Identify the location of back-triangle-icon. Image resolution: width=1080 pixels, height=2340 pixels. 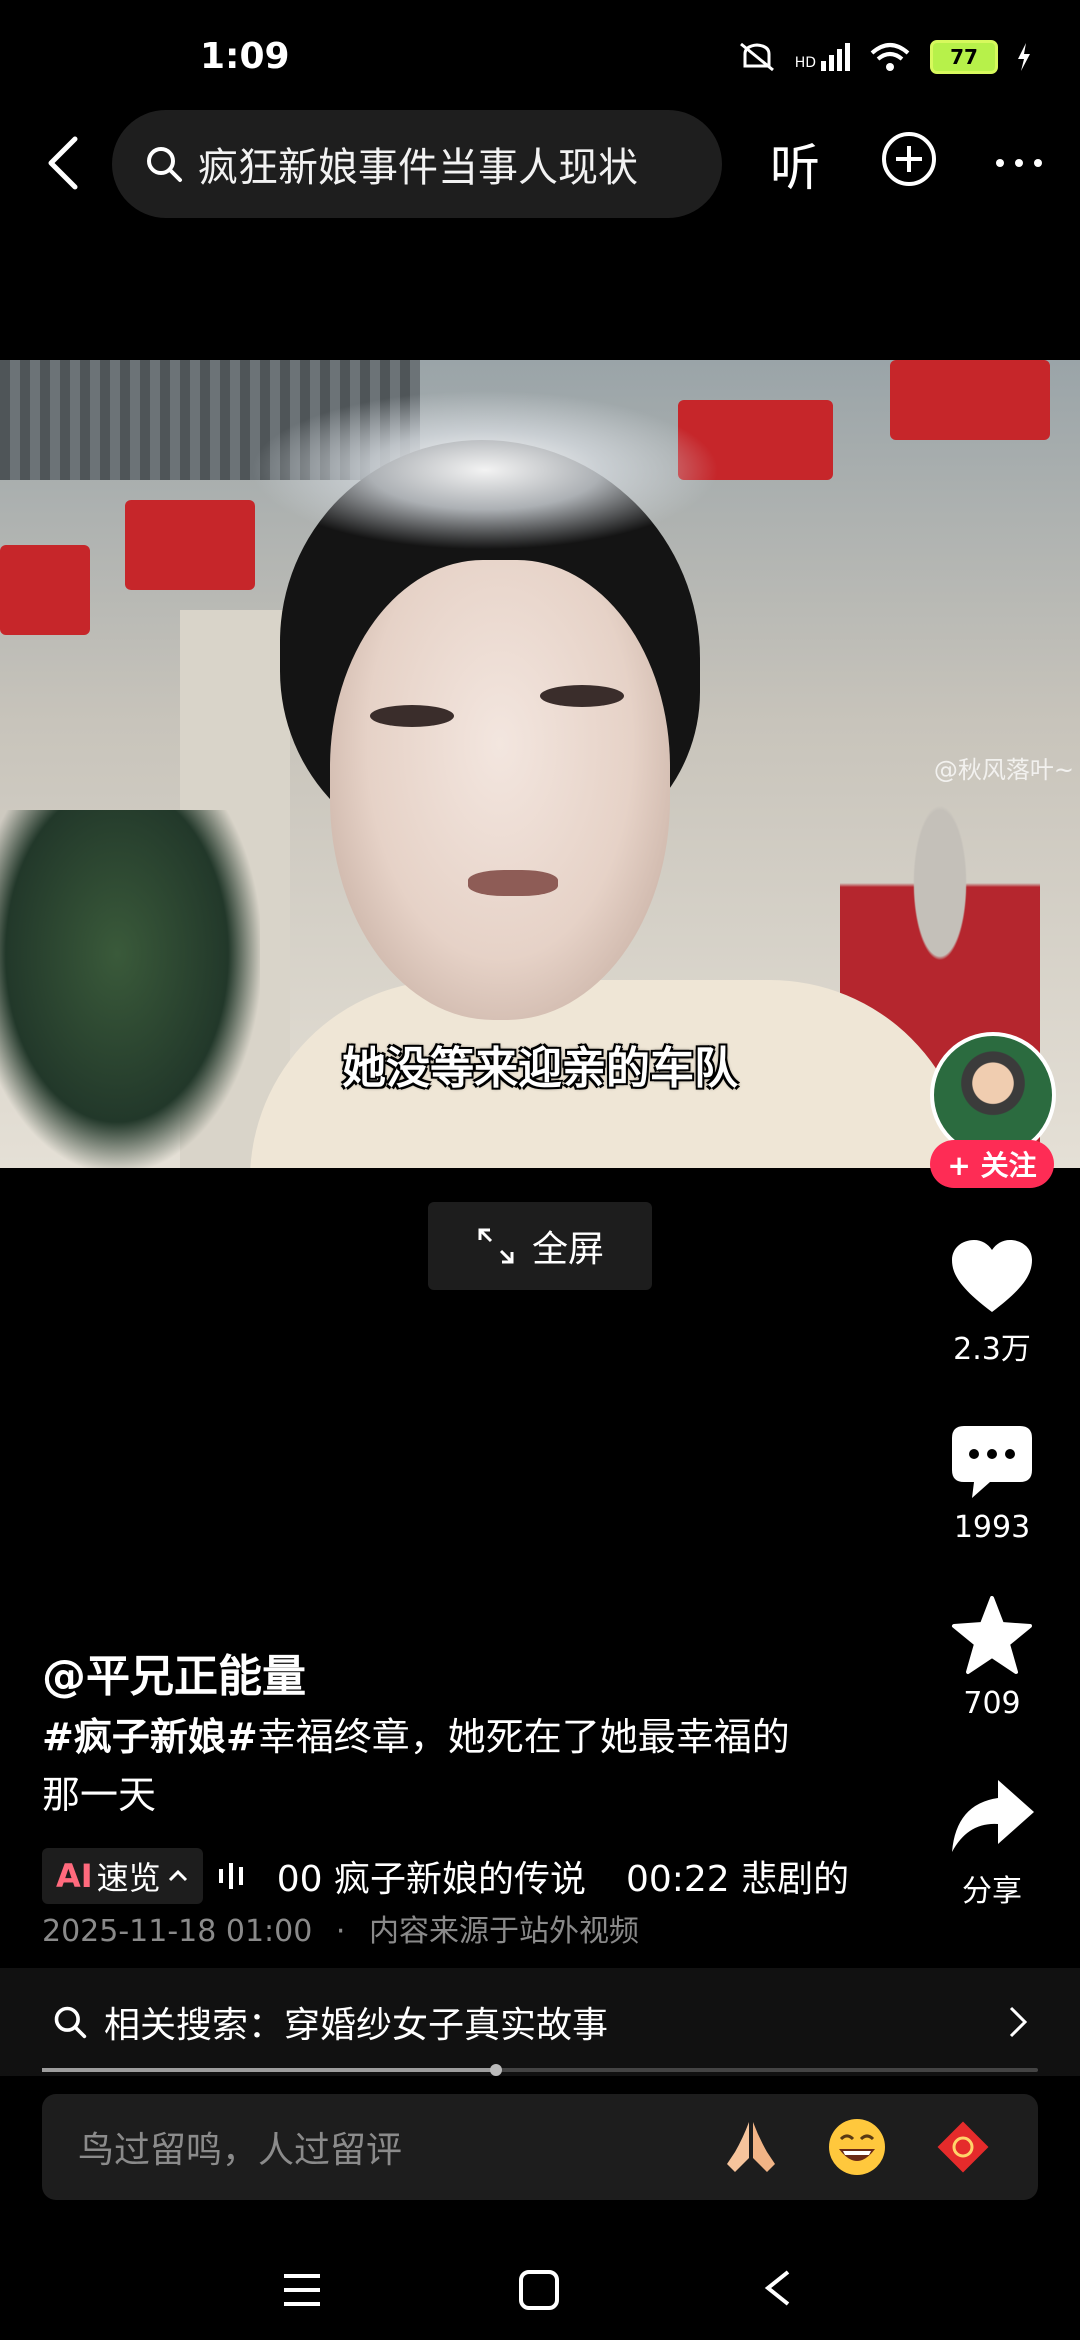
(777, 2288).